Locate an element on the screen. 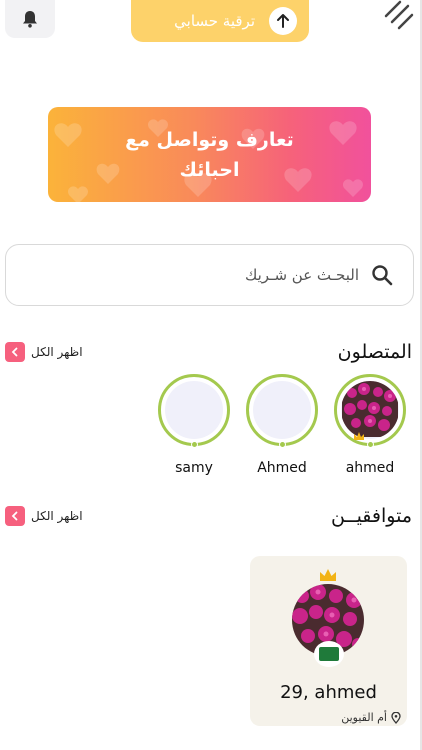 Image resolution: width=422 pixels, height=750 pixels. banner-line-1: تعارف وتواصل مع is located at coordinates (209, 139).